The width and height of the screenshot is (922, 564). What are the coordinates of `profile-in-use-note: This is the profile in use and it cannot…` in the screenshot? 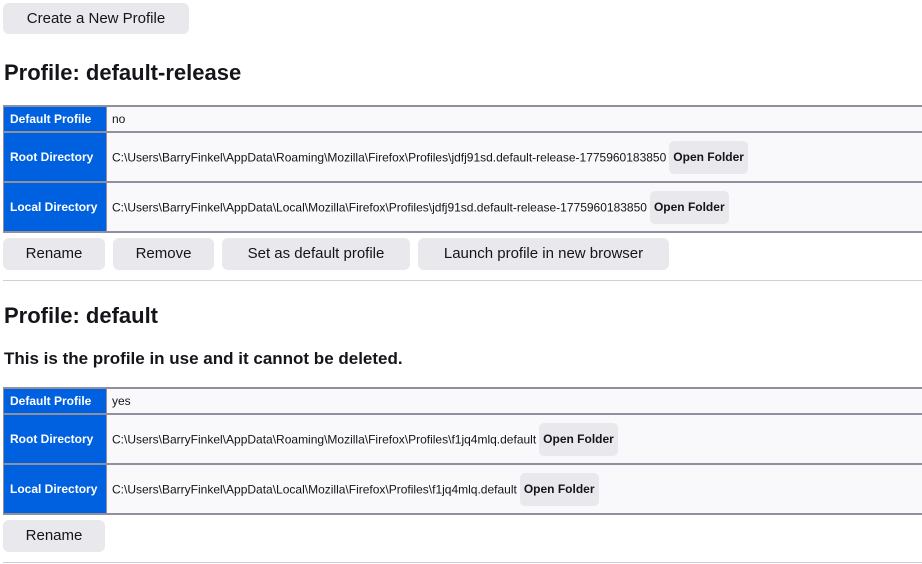 It's located at (203, 358).